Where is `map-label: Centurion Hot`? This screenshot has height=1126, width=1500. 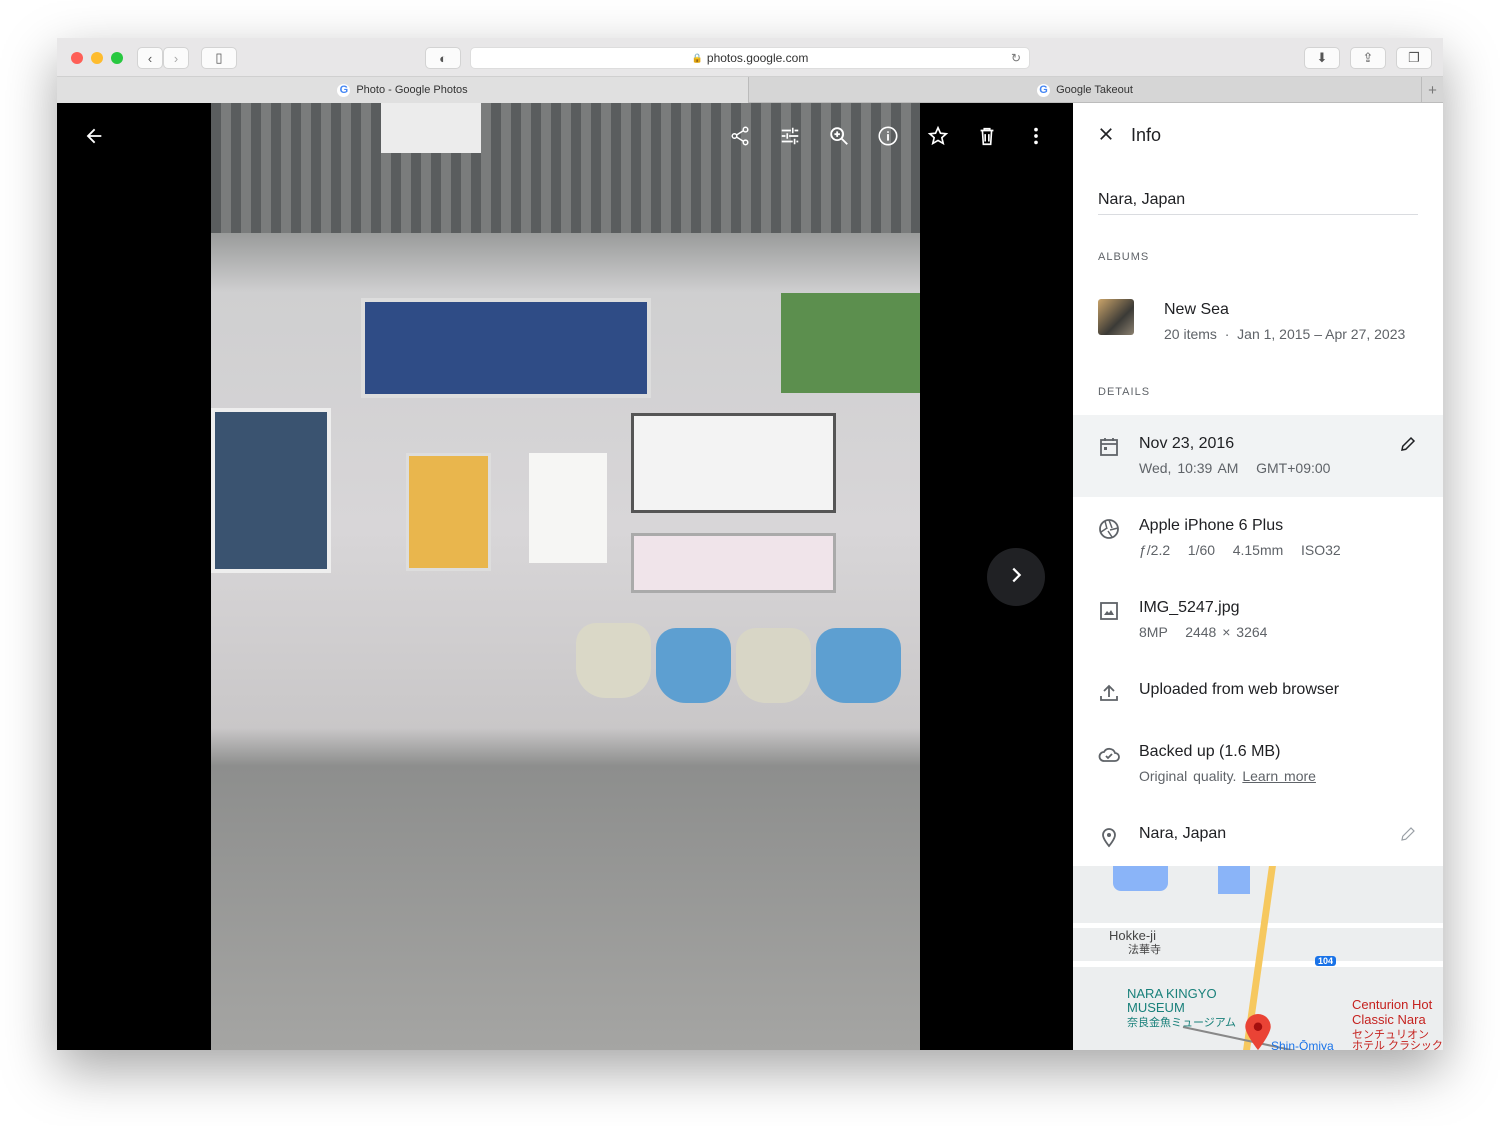
map-label: Centurion Hot is located at coordinates (1392, 1004).